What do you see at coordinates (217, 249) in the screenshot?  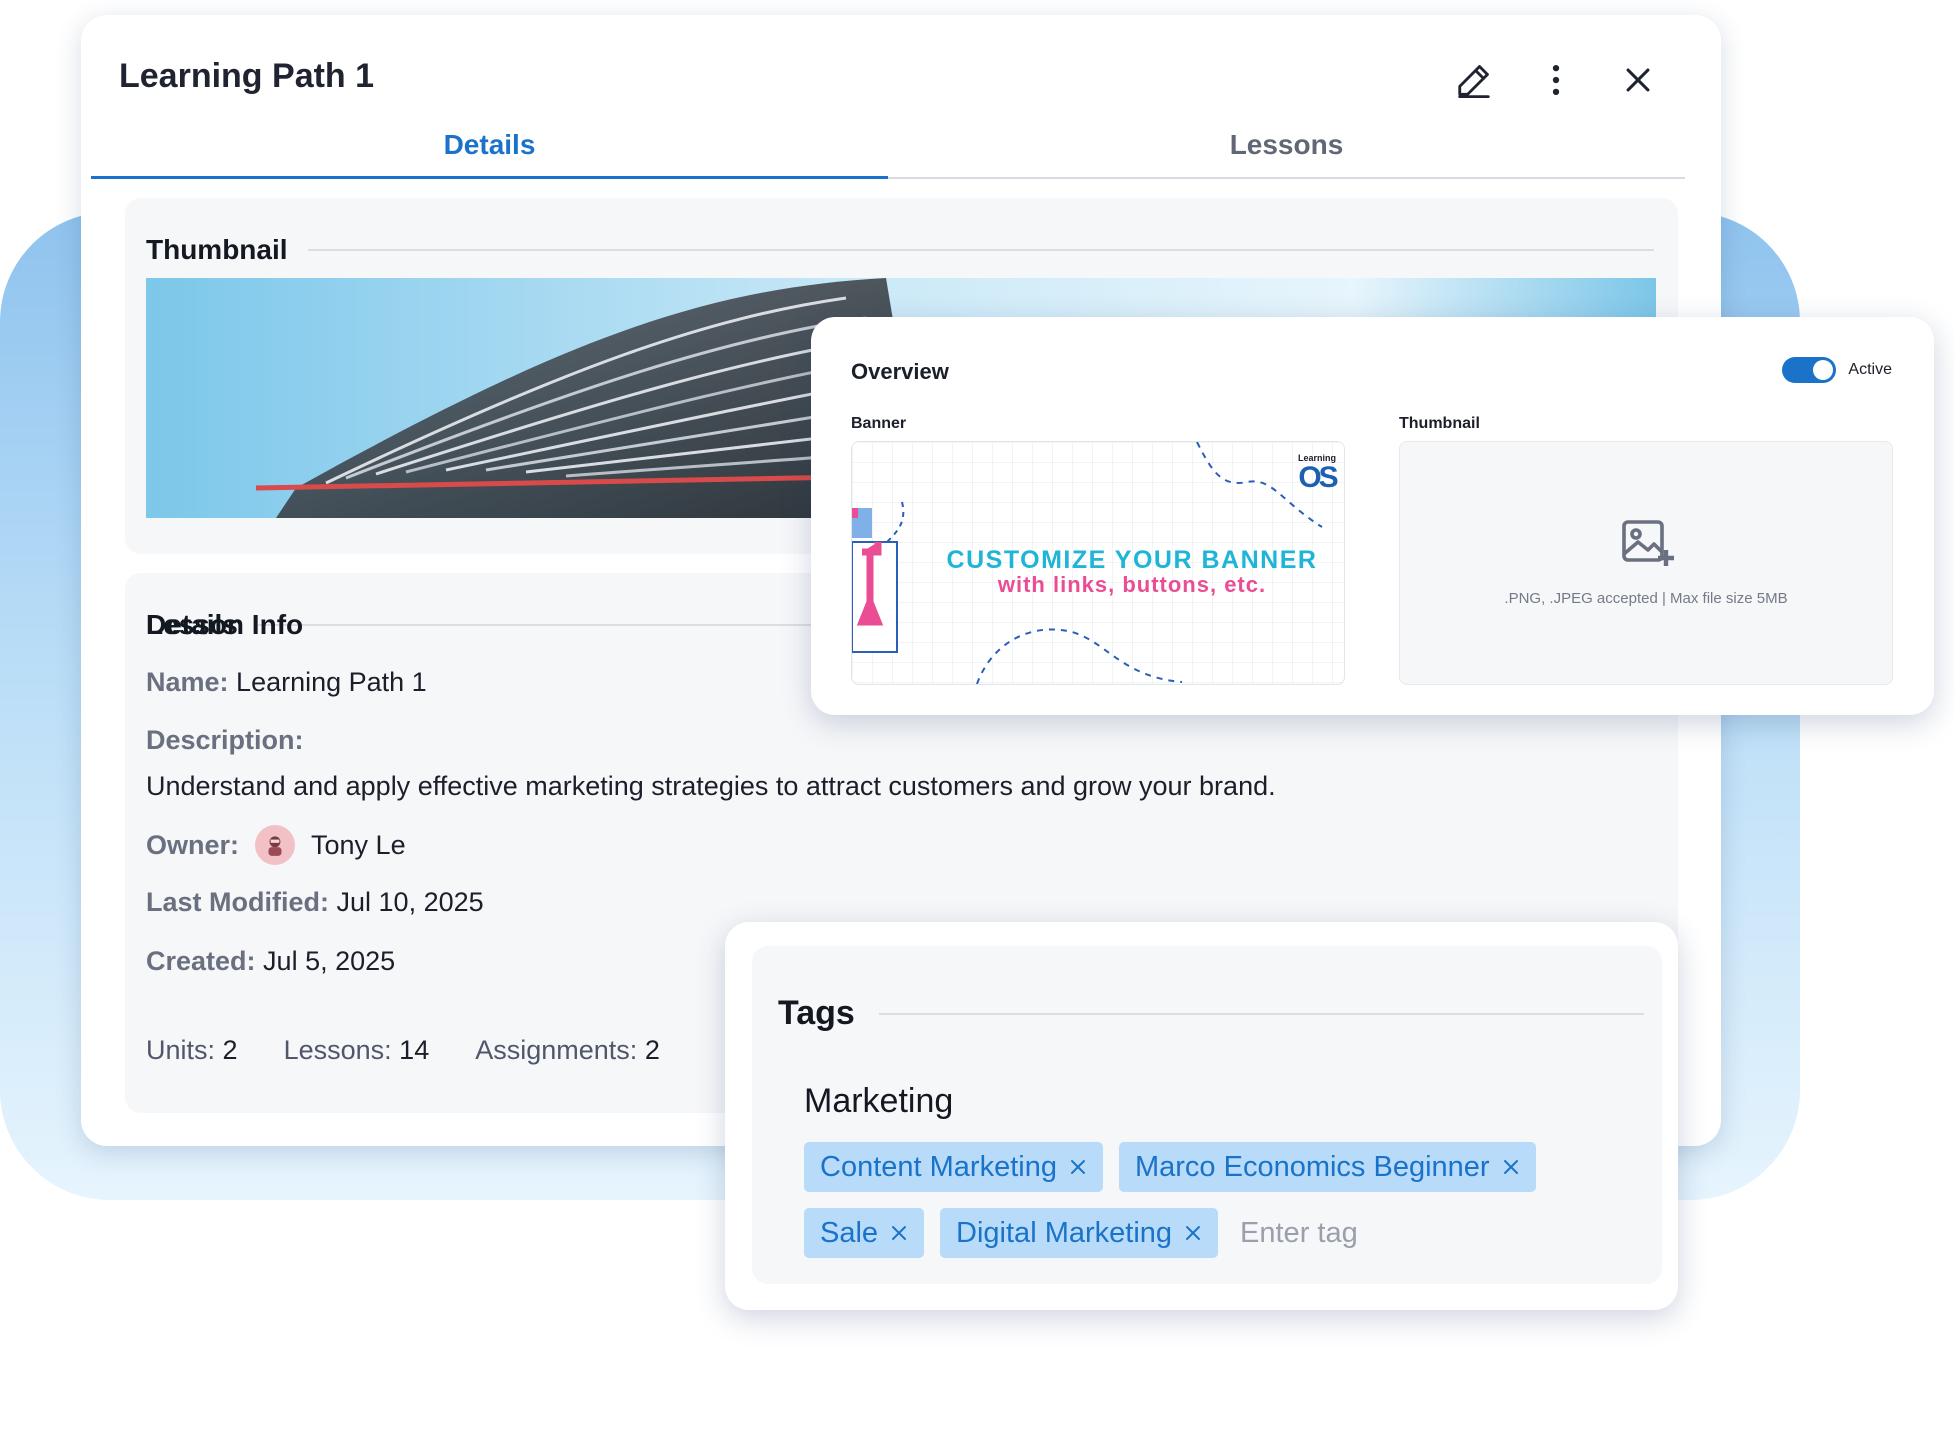 I see `thumbnail-section-title: Thumbnail` at bounding box center [217, 249].